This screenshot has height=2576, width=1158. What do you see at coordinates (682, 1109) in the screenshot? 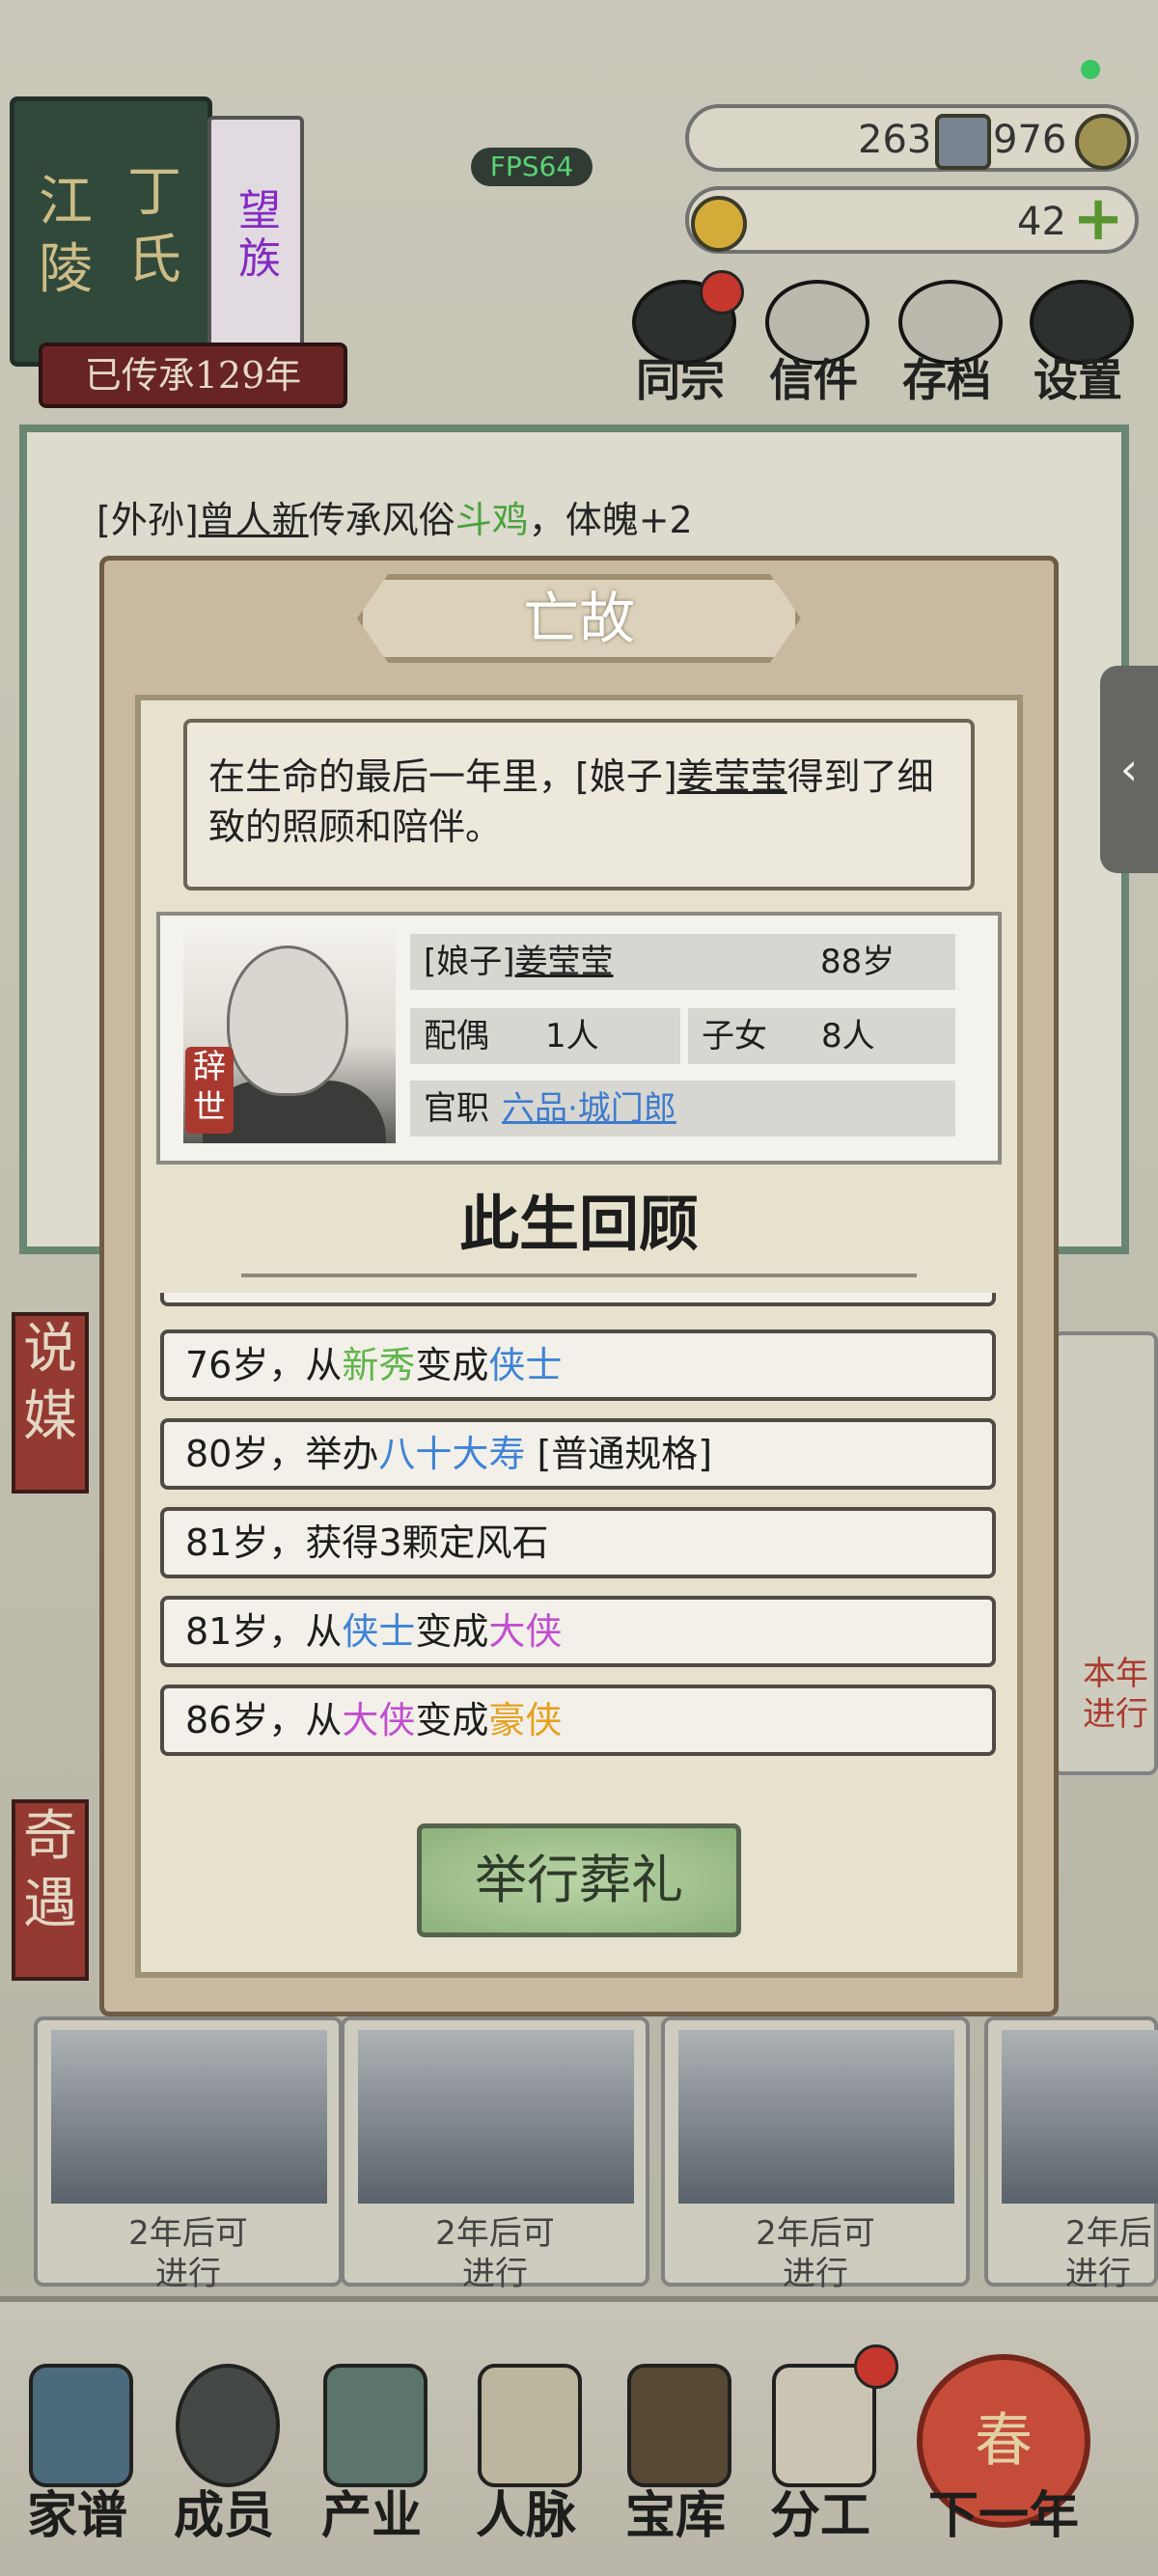
I see `office-field: 官职 六品·城门郎` at bounding box center [682, 1109].